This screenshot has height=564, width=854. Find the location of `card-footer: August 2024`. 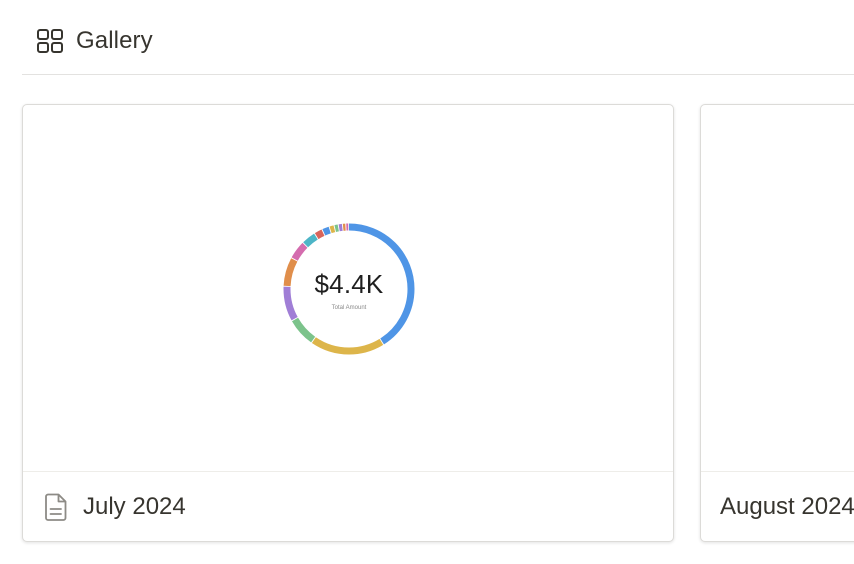

card-footer: August 2024 is located at coordinates (777, 506).